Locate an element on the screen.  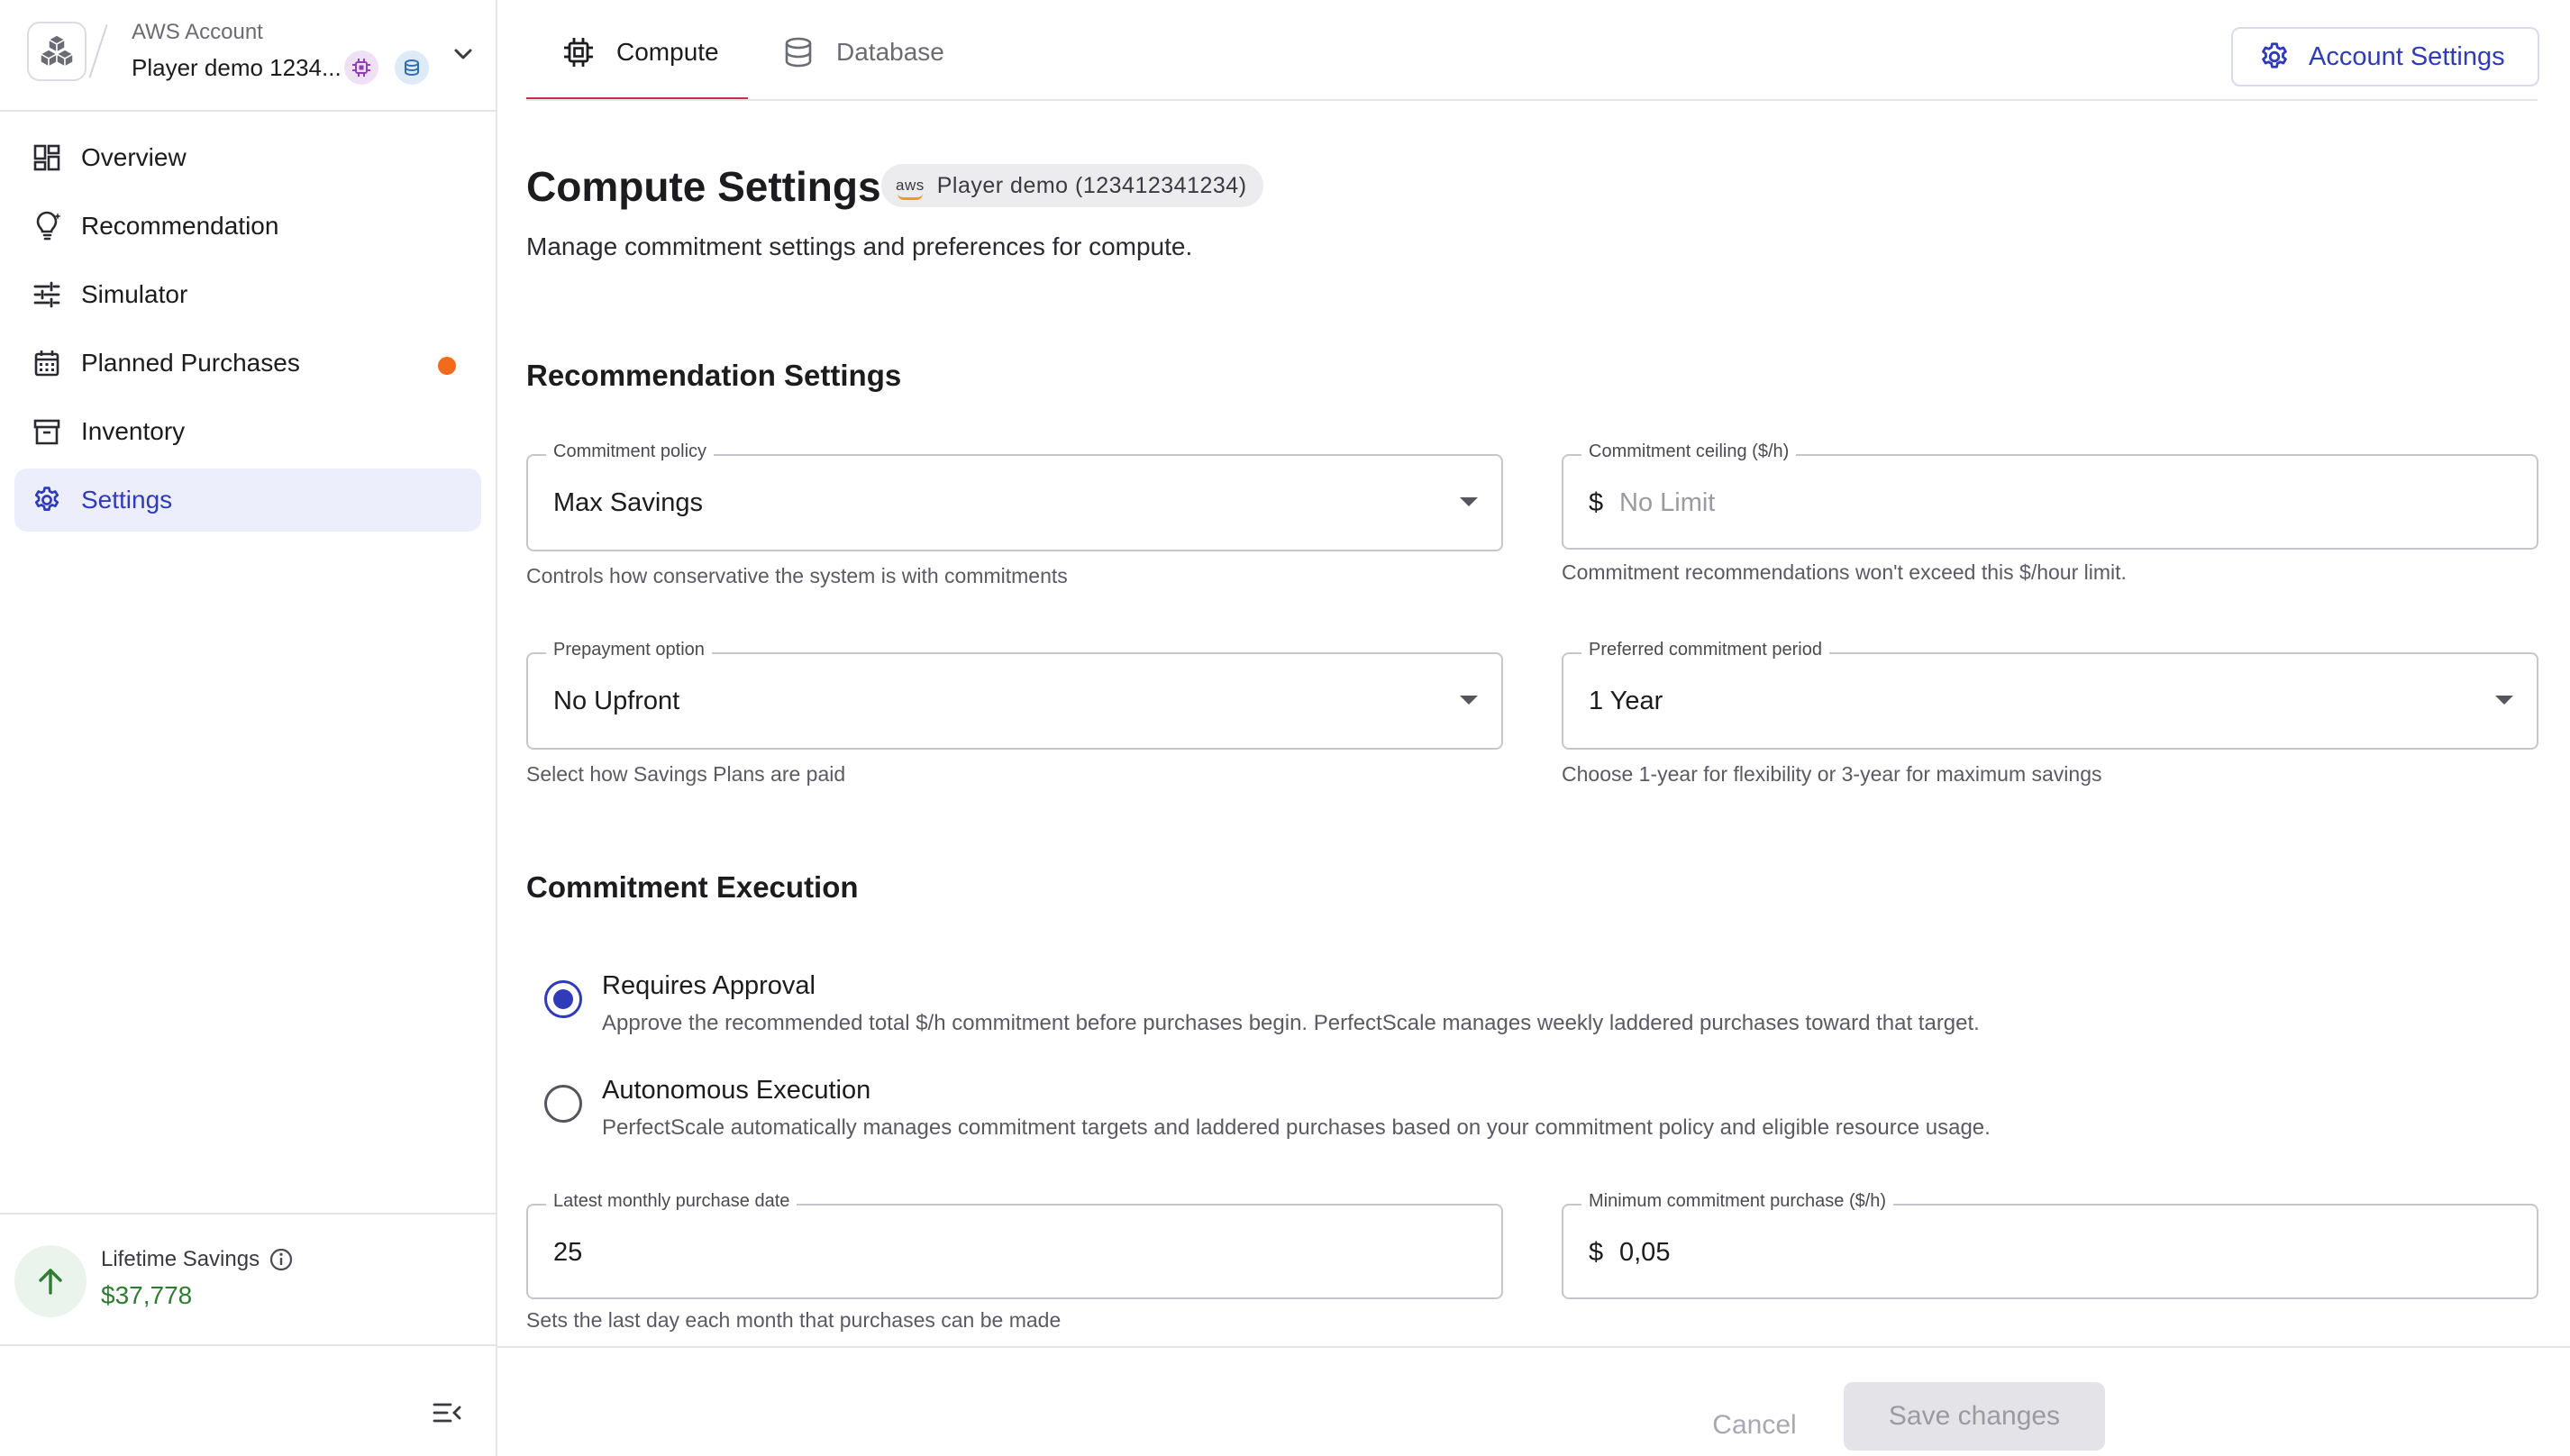
field-label: Preferred commitment period is located at coordinates (1705, 650).